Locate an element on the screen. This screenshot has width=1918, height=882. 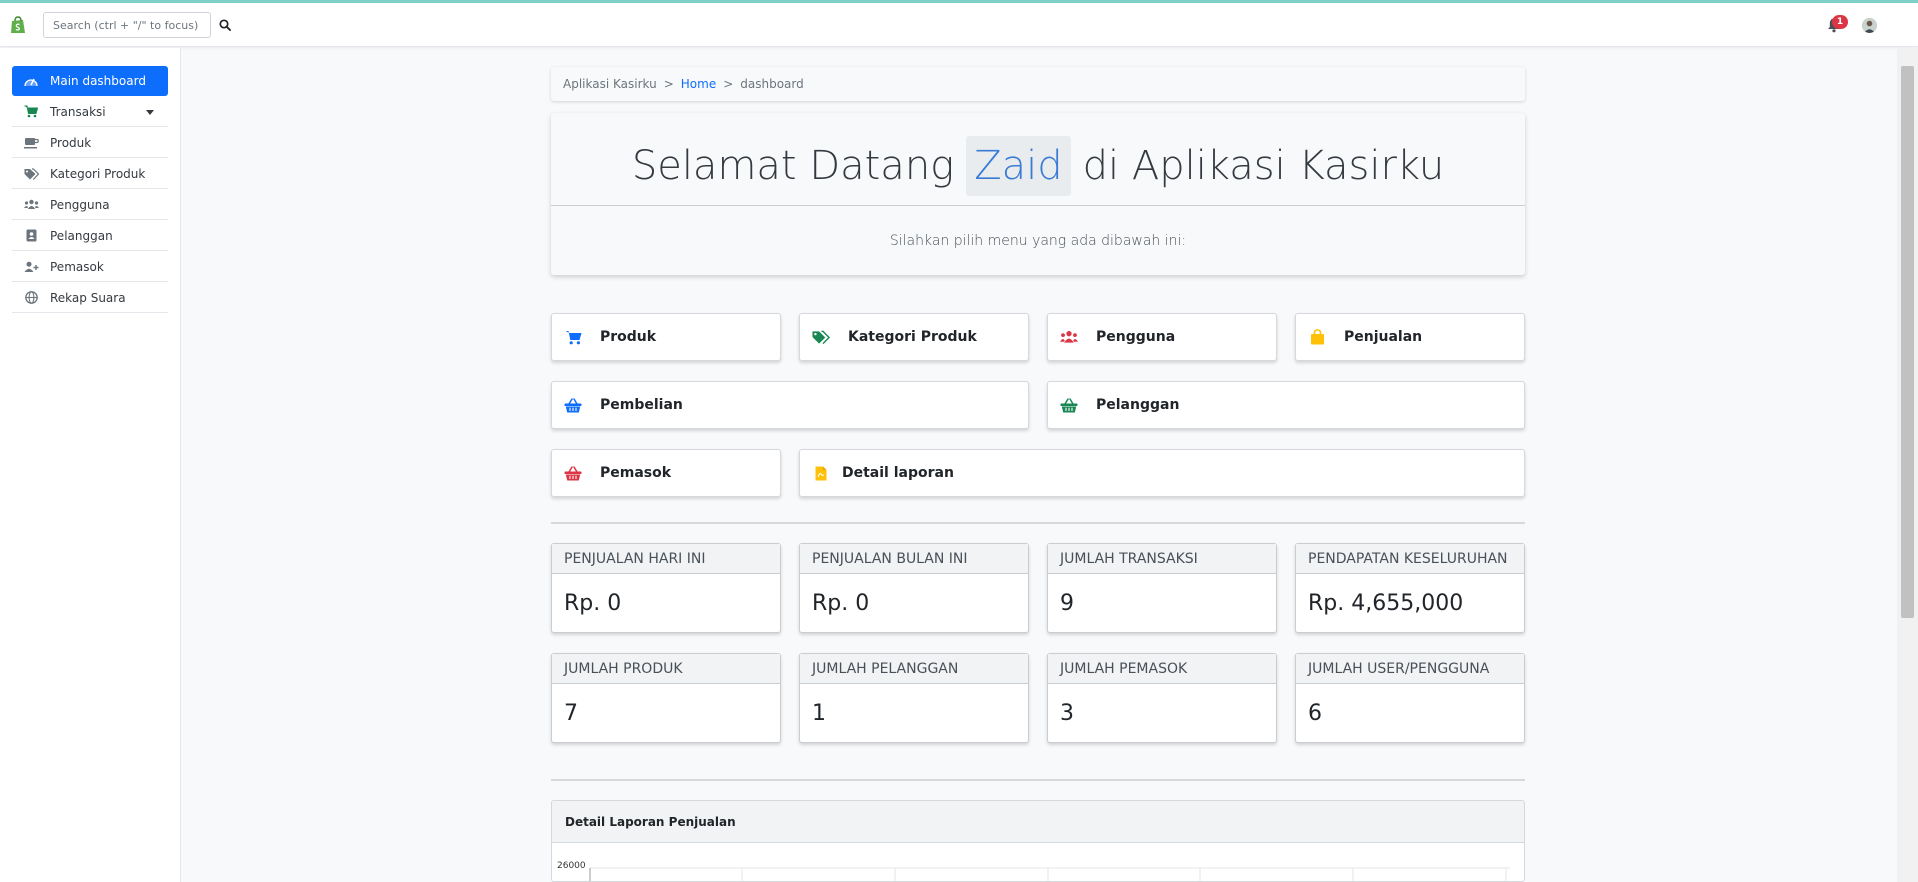
breadcrumb-home-link: Home is located at coordinates (698, 84).